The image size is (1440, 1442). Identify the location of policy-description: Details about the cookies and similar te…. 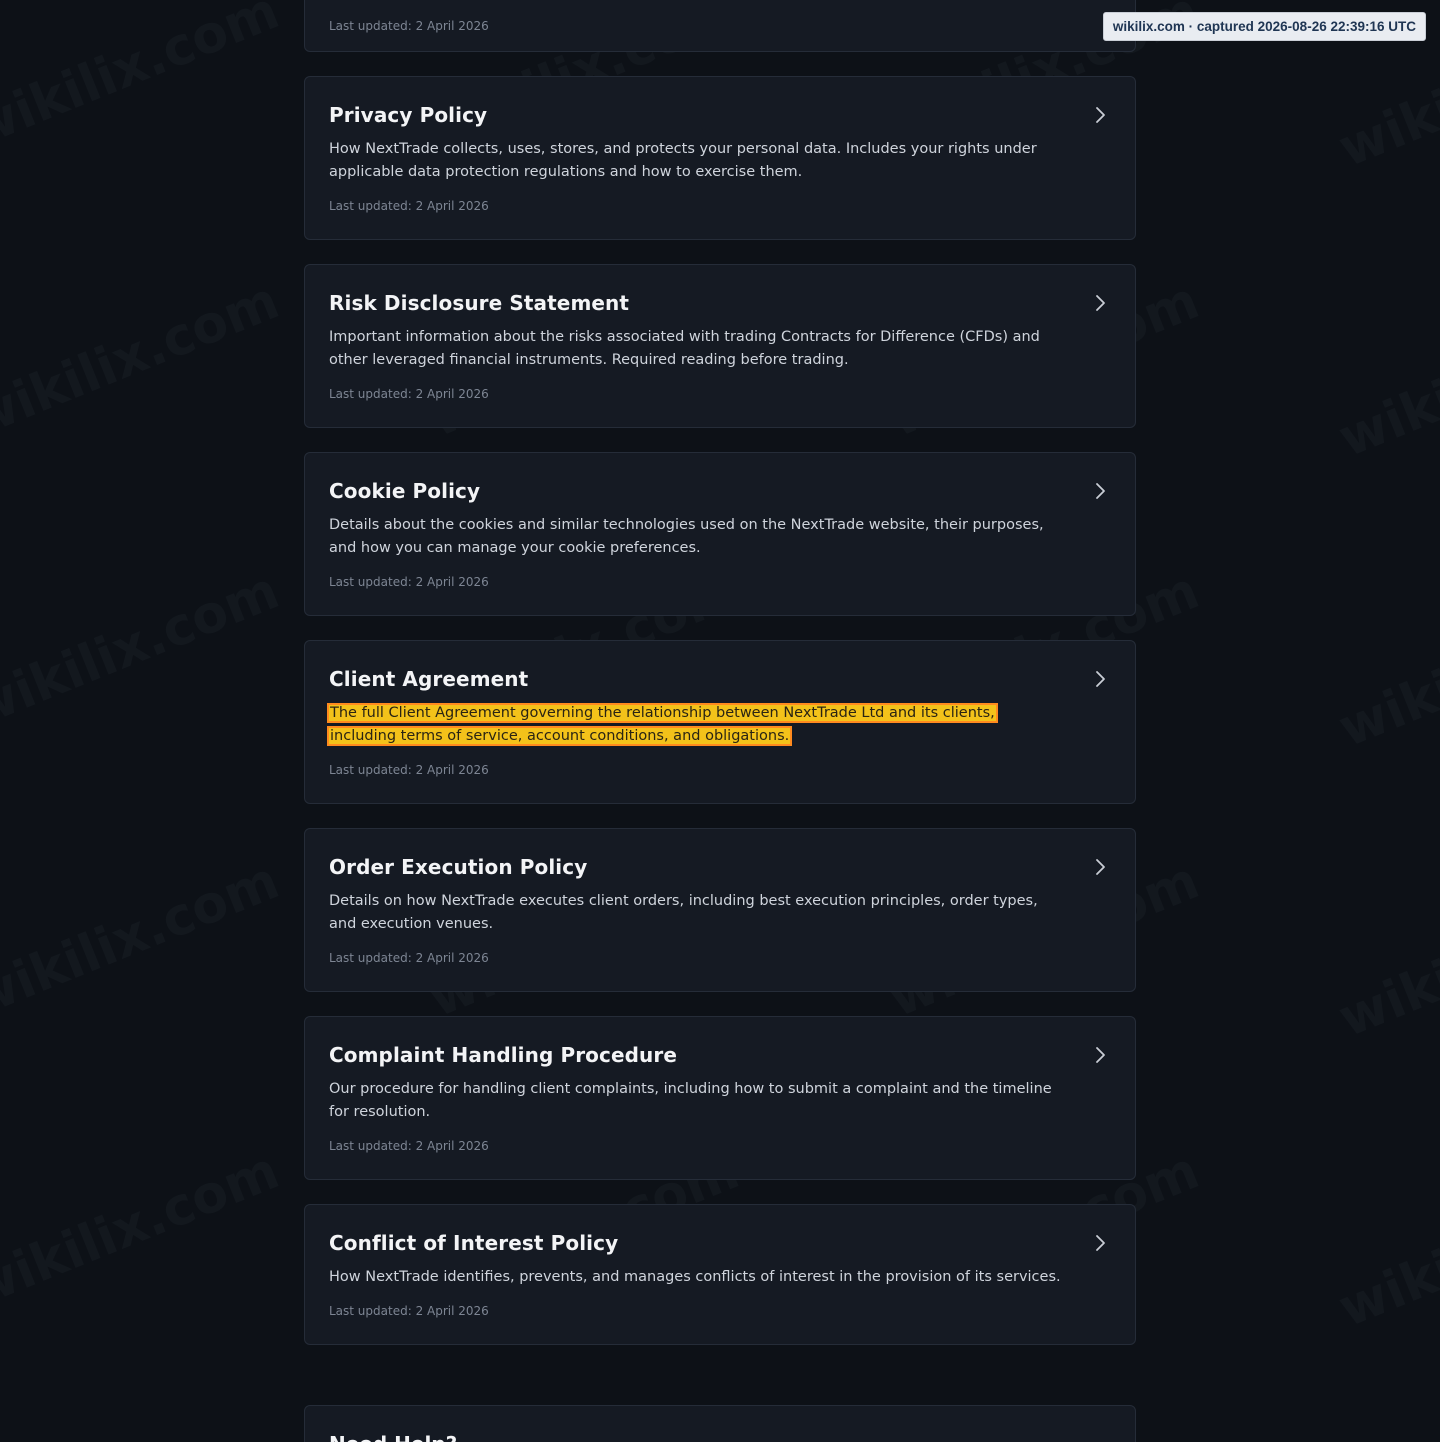
(686, 536).